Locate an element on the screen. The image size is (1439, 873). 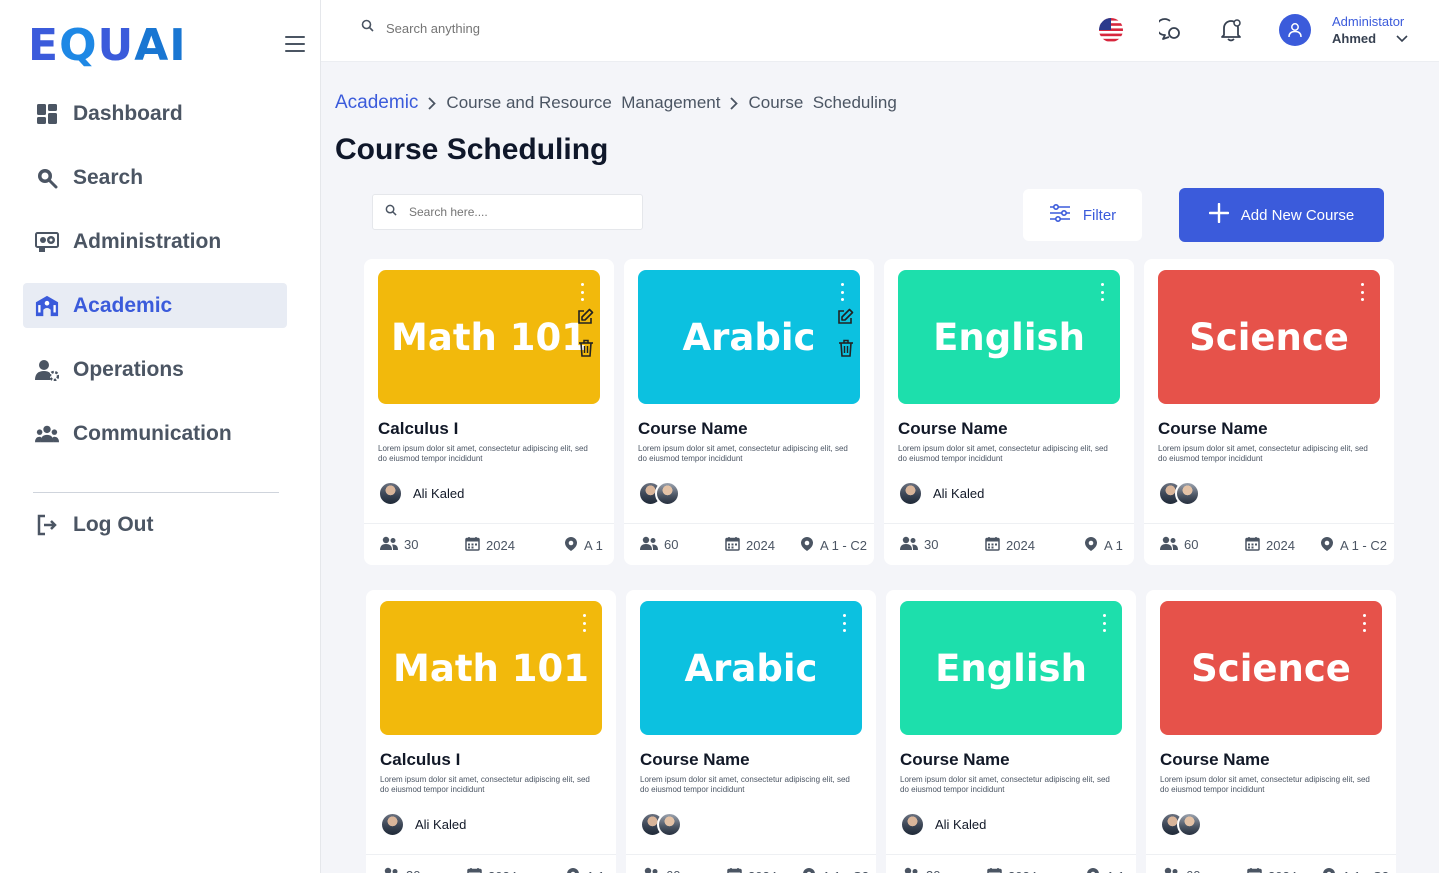
plus-icon is located at coordinates (1218, 214).